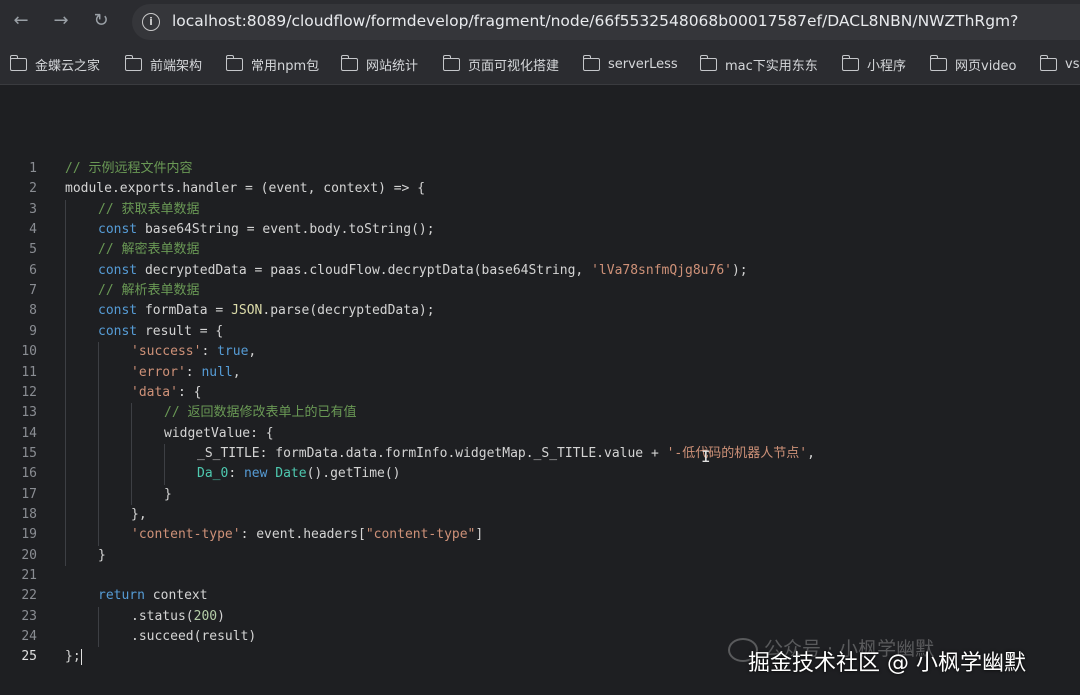 This screenshot has width=1080, height=695. Describe the element at coordinates (540, 291) in the screenshot. I see `code-line: 7 // 解析表单数据` at that location.